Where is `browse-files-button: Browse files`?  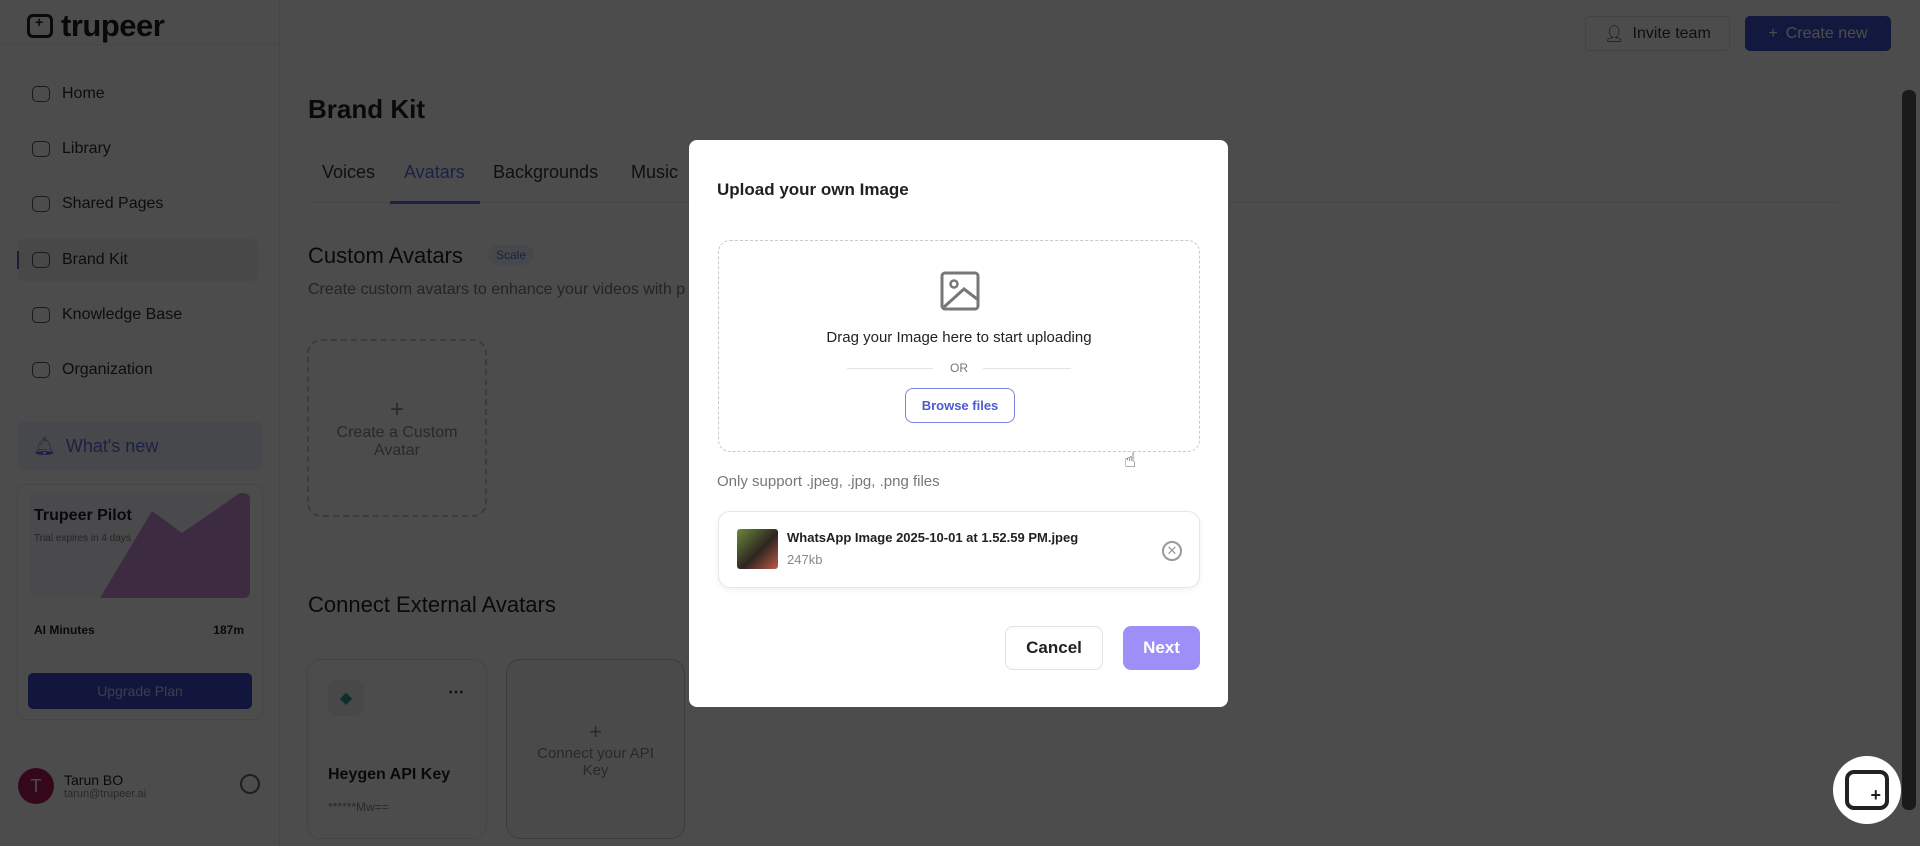
browse-files-button: Browse files is located at coordinates (960, 405).